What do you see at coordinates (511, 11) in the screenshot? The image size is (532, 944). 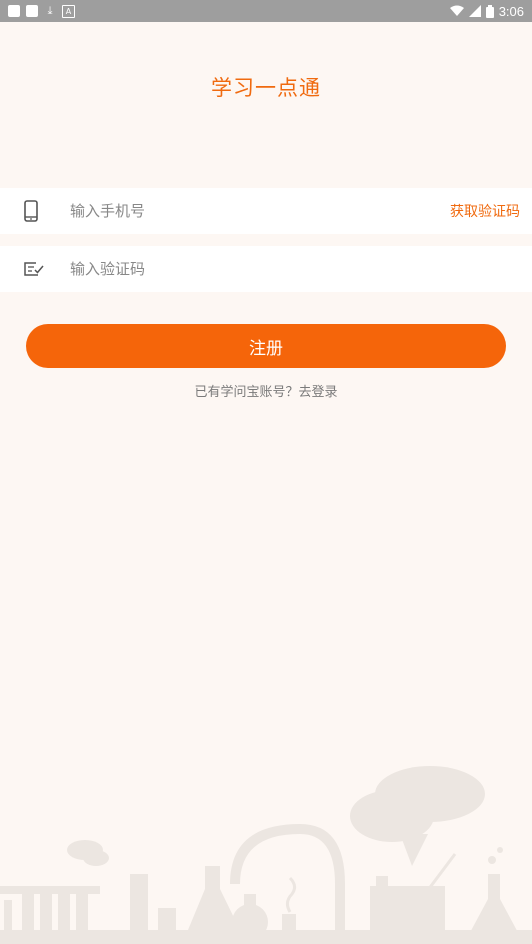 I see `status-time: 3:06` at bounding box center [511, 11].